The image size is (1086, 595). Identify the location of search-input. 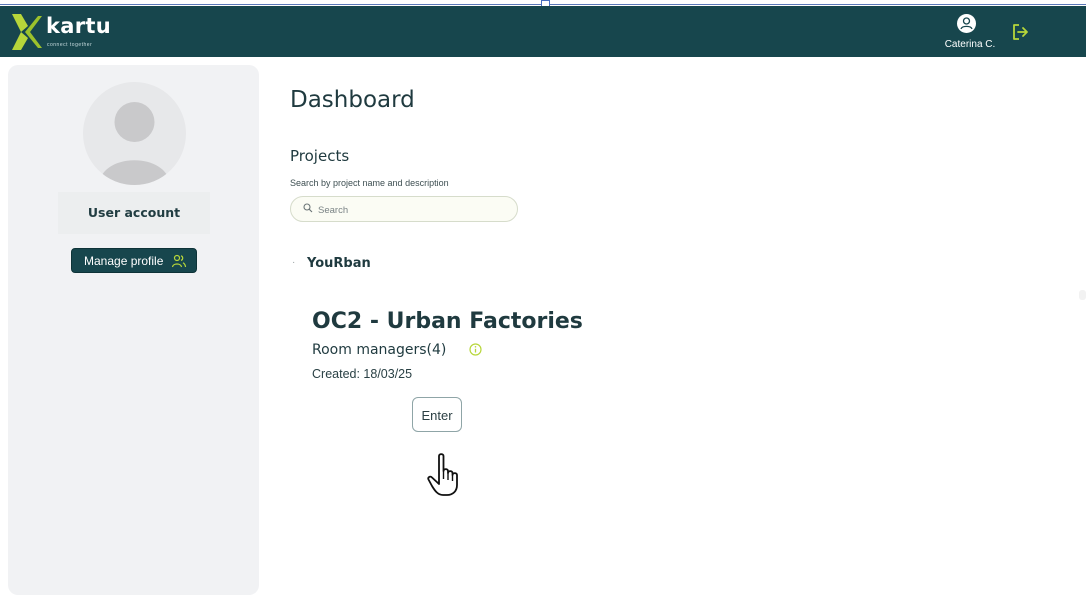
(413, 210).